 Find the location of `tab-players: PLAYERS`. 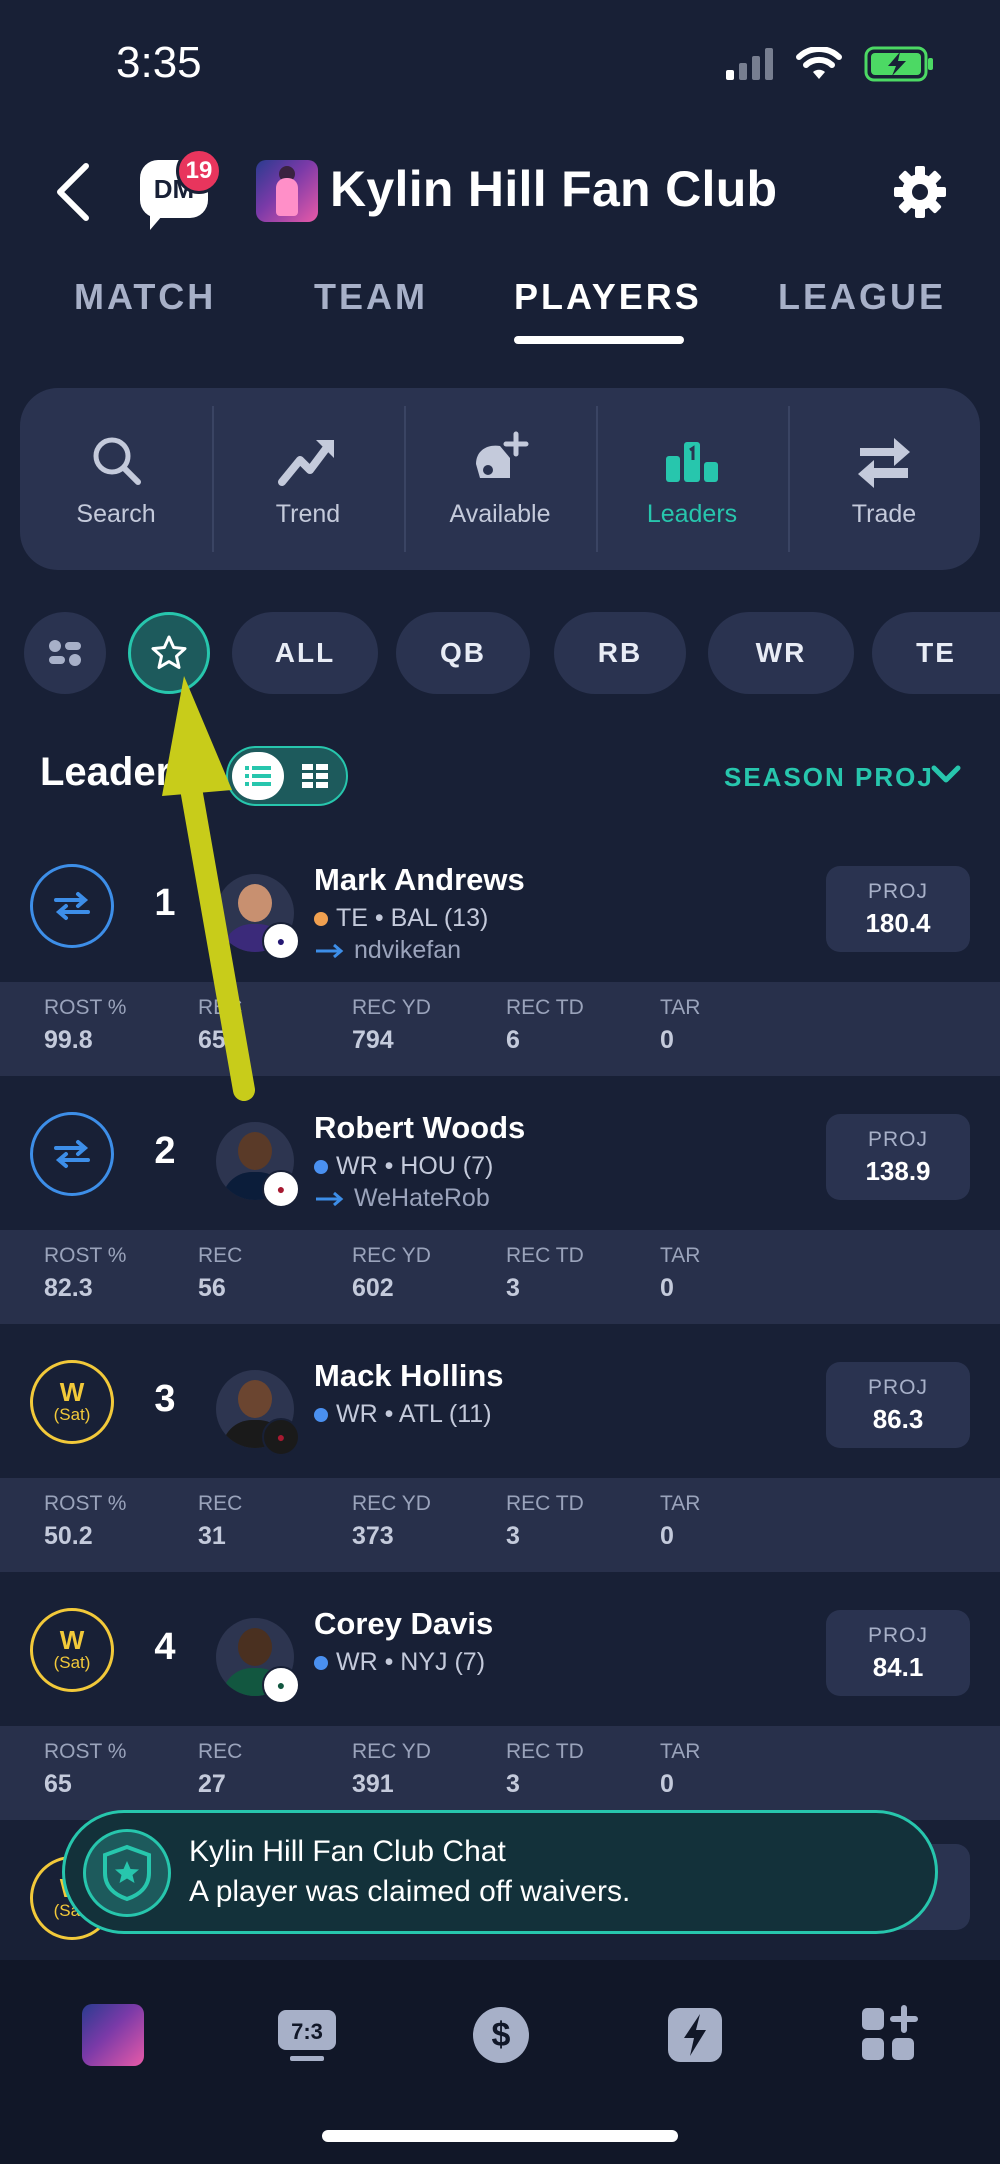

tab-players: PLAYERS is located at coordinates (608, 297).